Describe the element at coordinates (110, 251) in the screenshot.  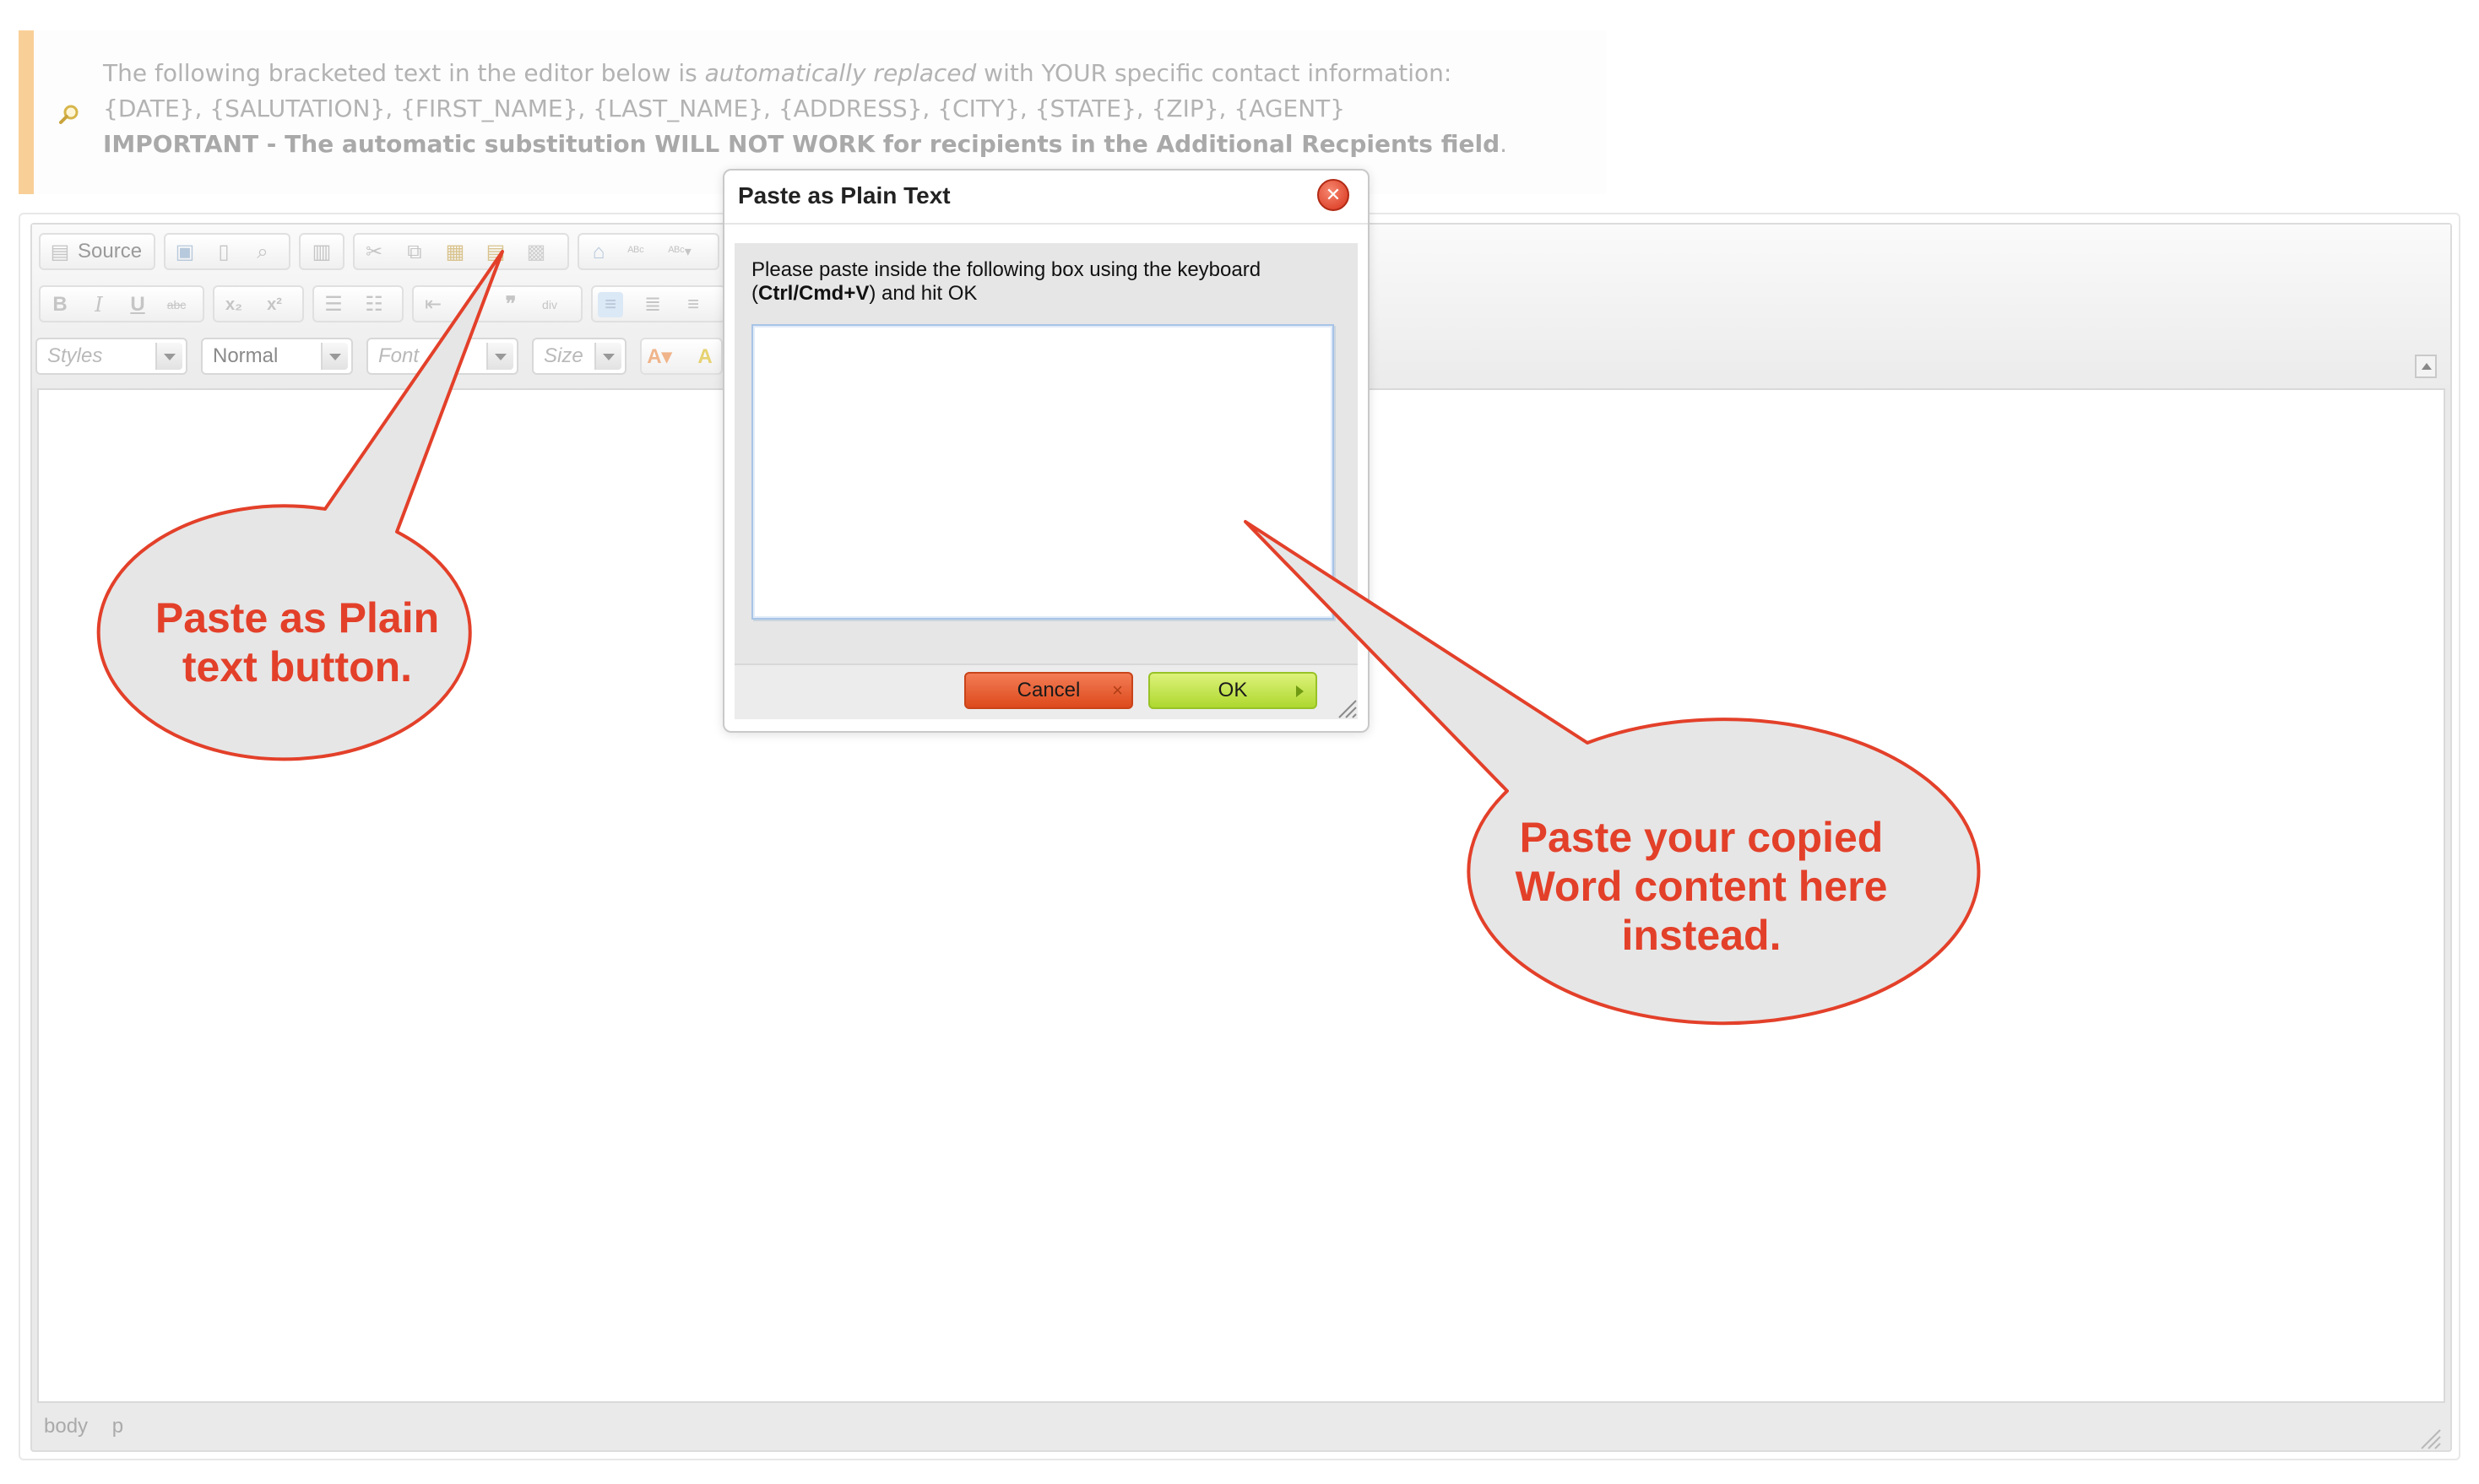
I see `source-label: Source` at that location.